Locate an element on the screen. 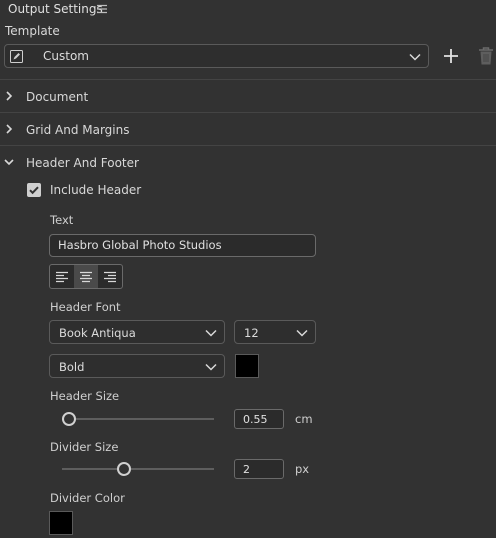 The width and height of the screenshot is (496, 538). font-size-value: 12 is located at coordinates (251, 333).